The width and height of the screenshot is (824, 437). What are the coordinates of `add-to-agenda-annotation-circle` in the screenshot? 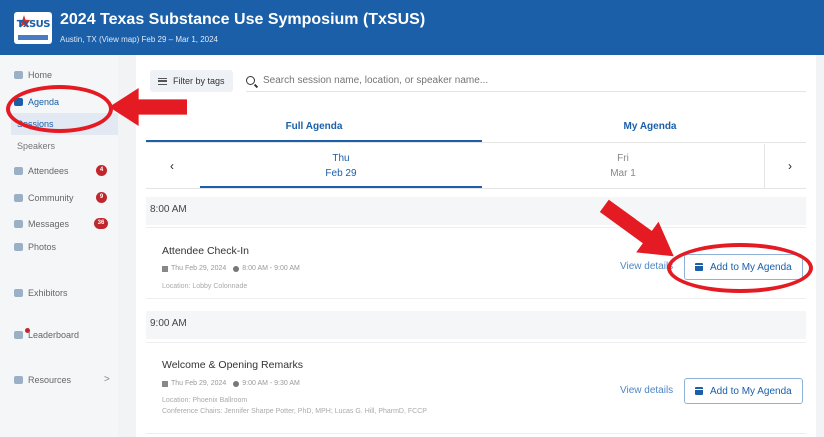 It's located at (740, 268).